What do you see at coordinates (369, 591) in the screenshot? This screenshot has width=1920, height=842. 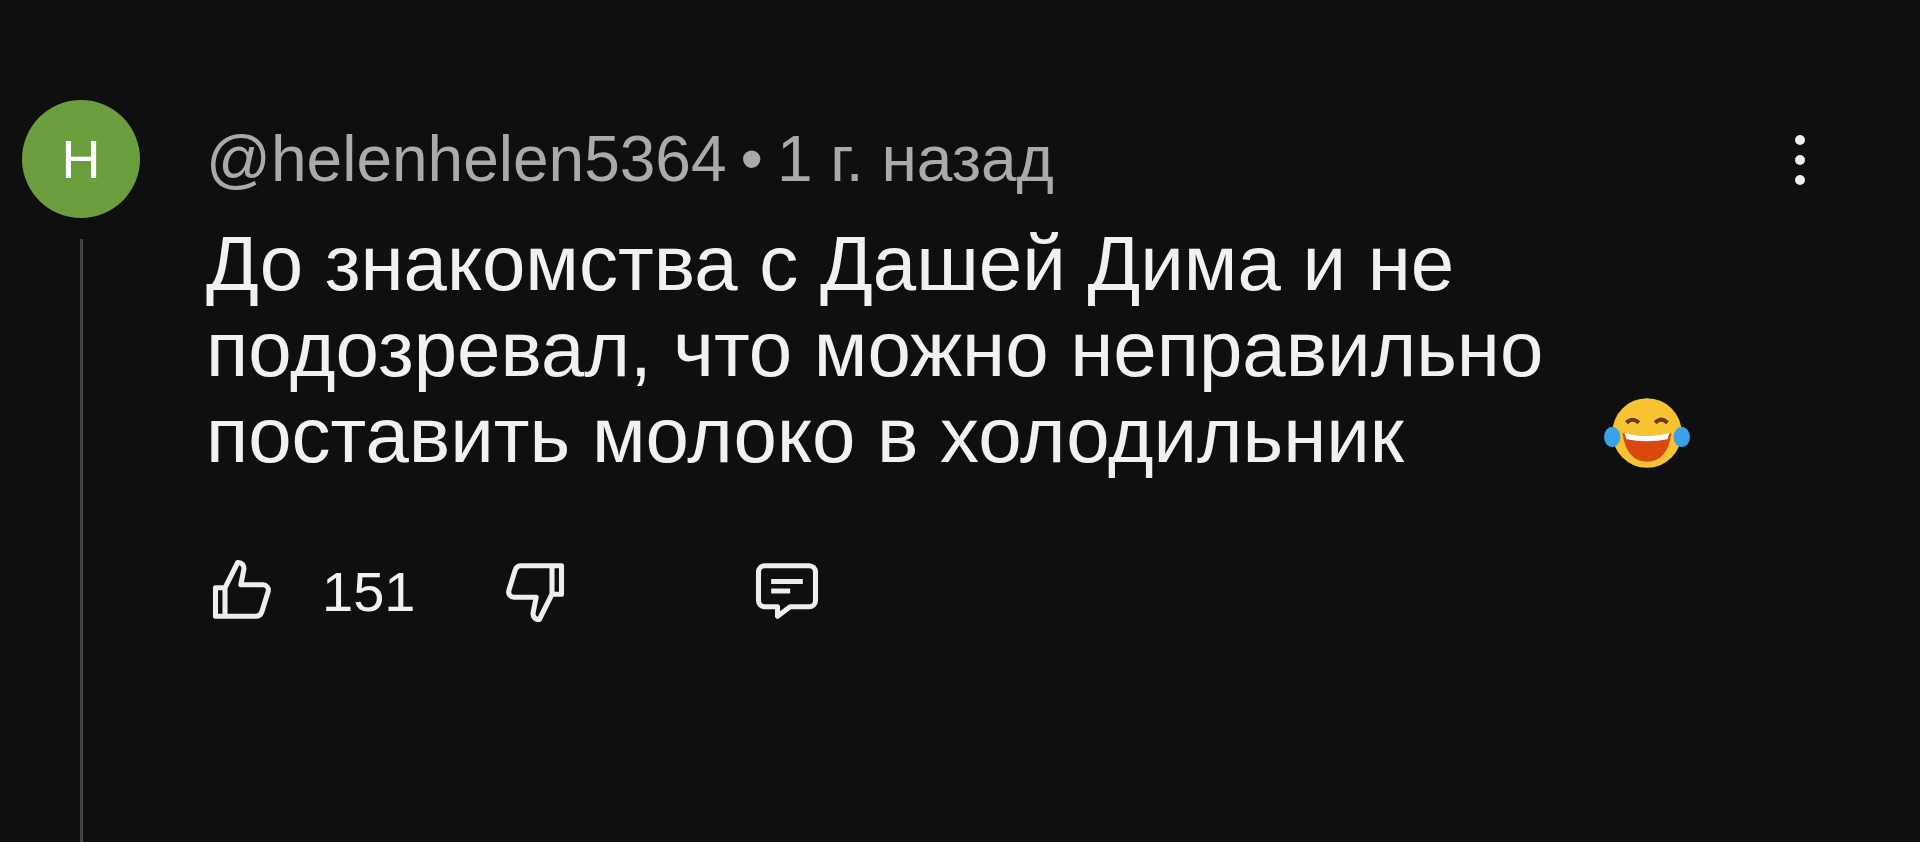 I see `like-count: 151` at bounding box center [369, 591].